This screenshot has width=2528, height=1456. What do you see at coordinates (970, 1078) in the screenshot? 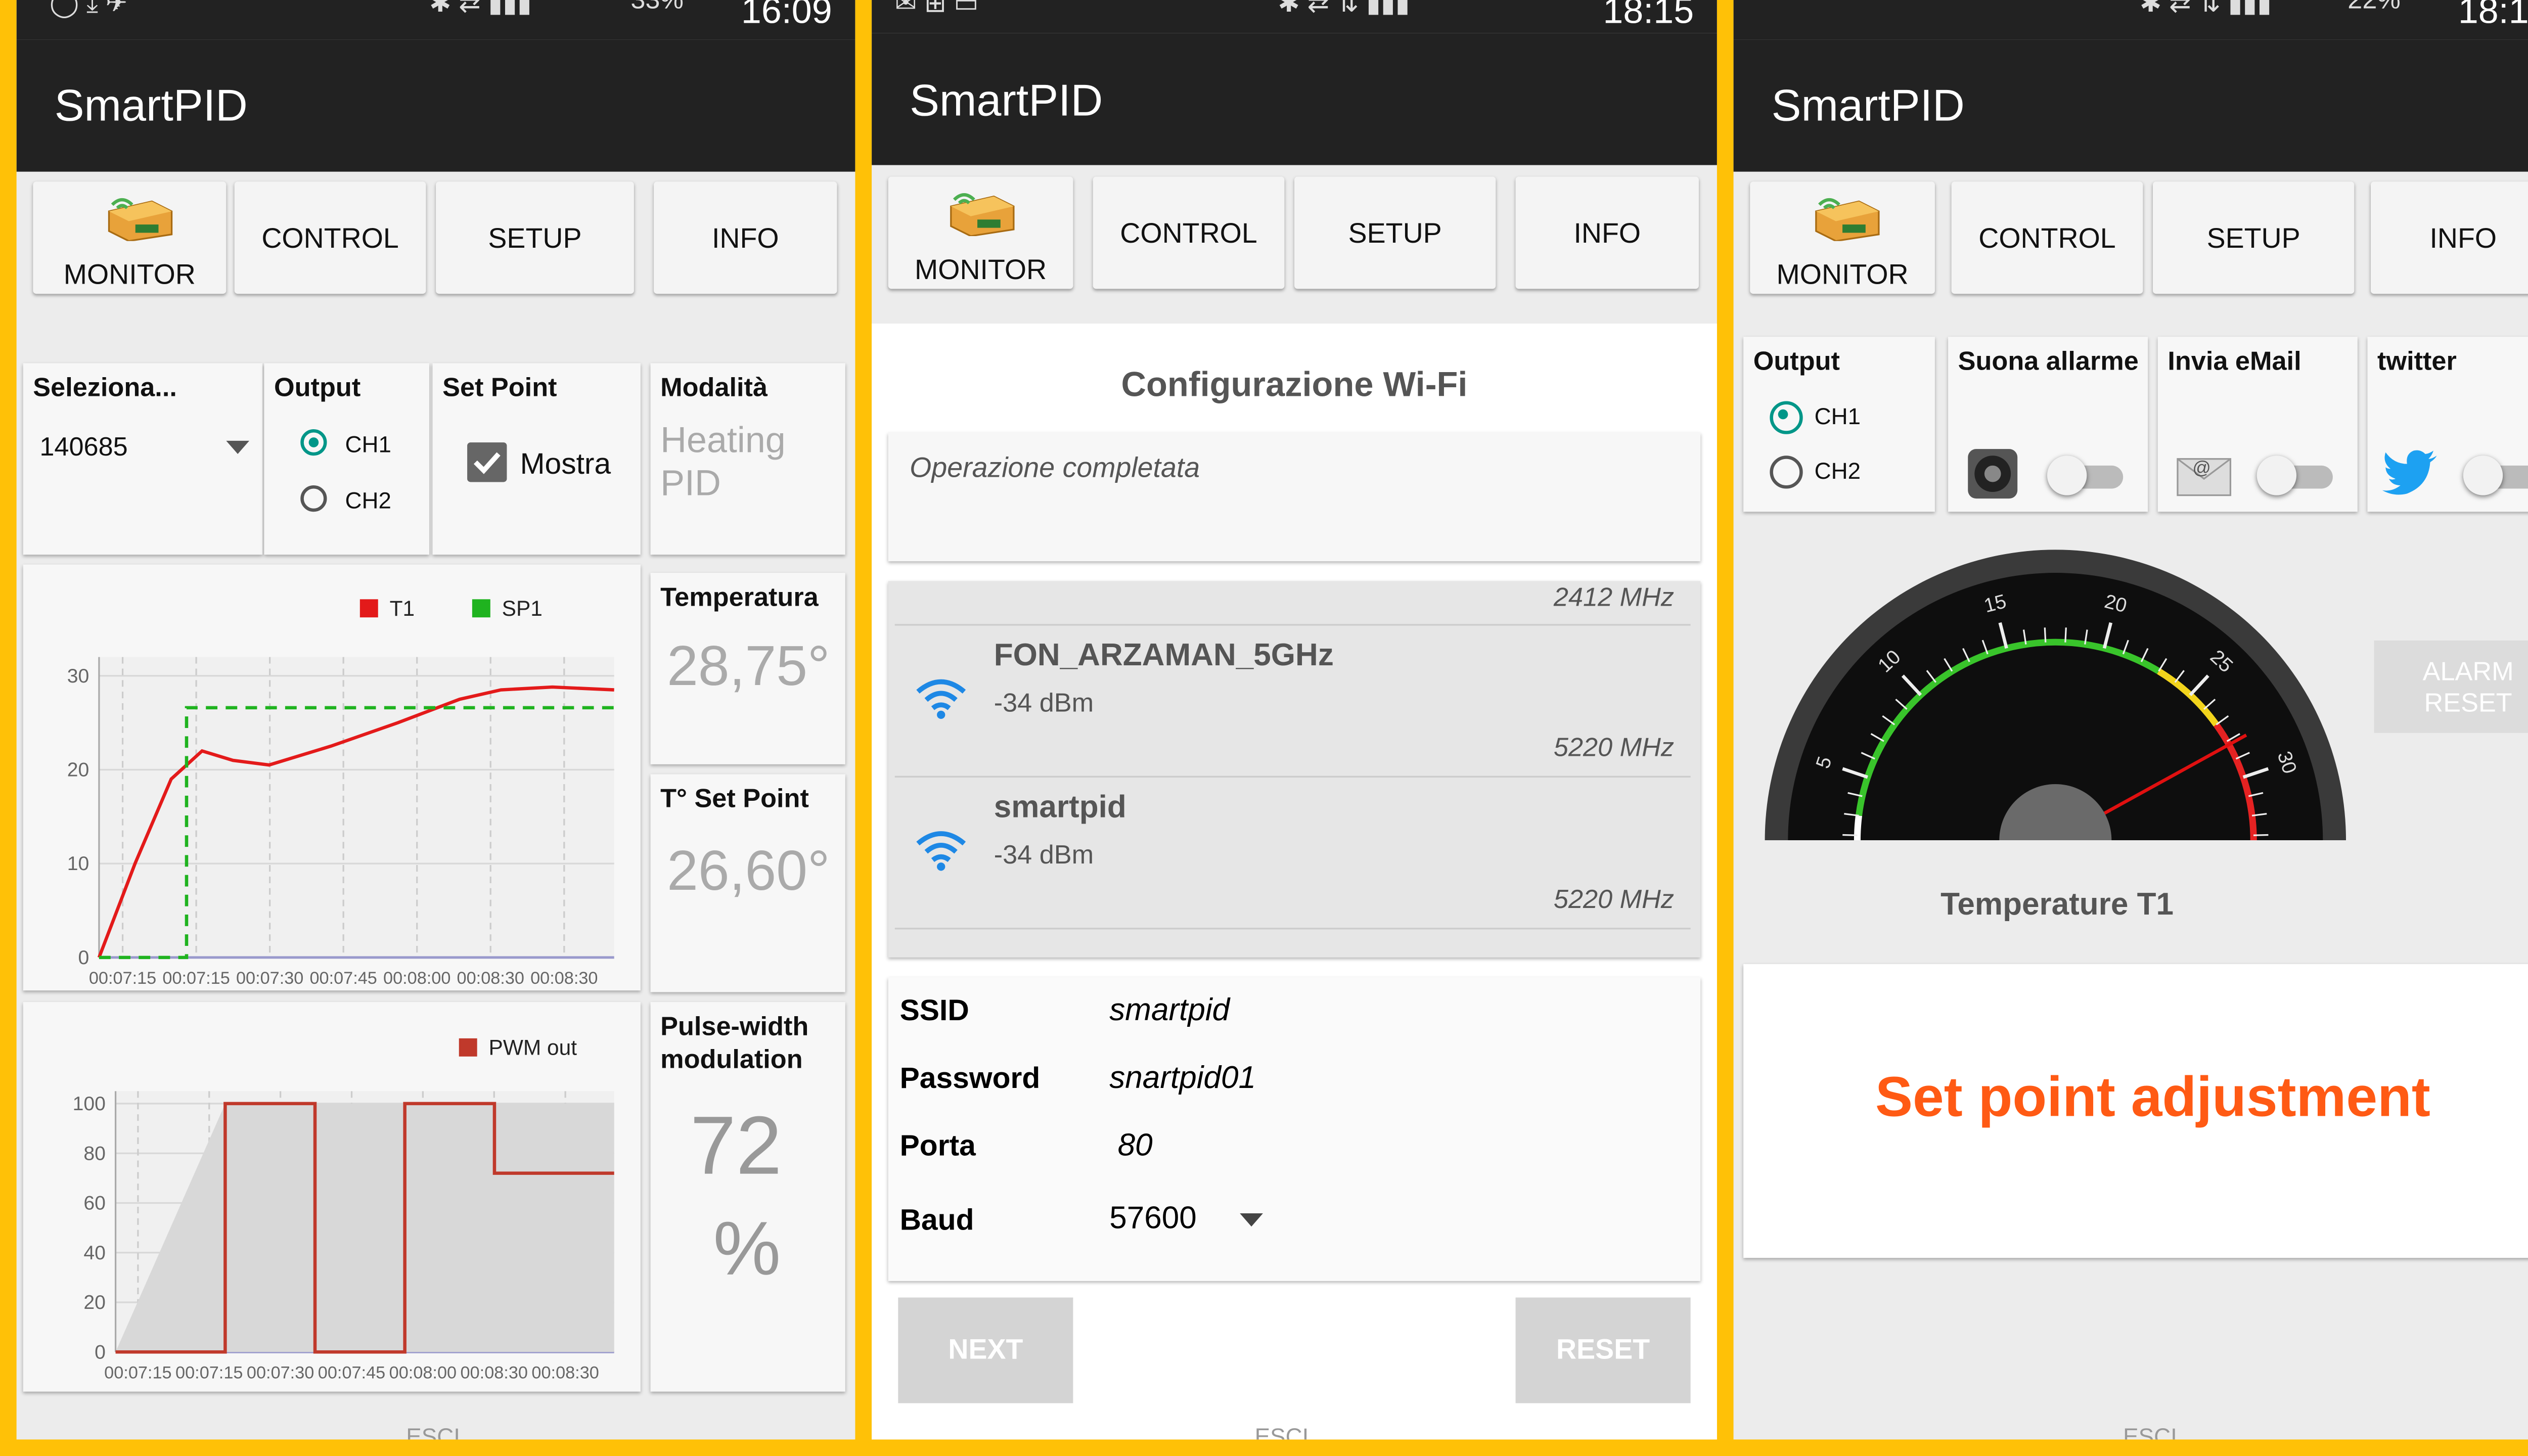
I see `password-label: Password` at bounding box center [970, 1078].